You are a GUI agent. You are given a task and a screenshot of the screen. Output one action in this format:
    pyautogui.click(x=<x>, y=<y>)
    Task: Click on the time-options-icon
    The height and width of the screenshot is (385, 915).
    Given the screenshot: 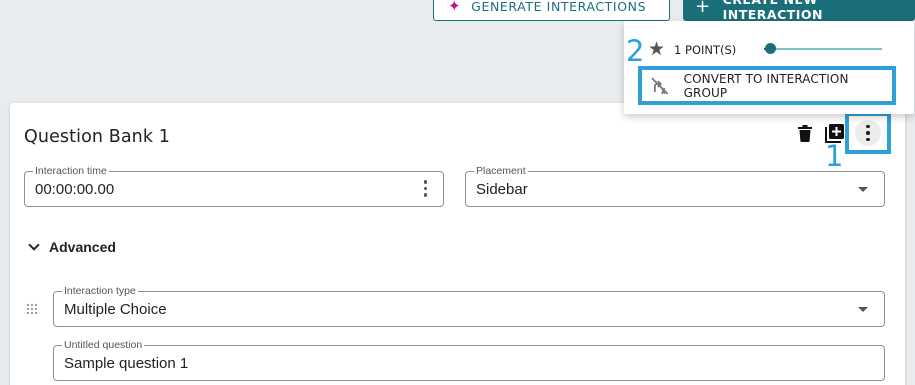 What is the action you would take?
    pyautogui.click(x=425, y=188)
    